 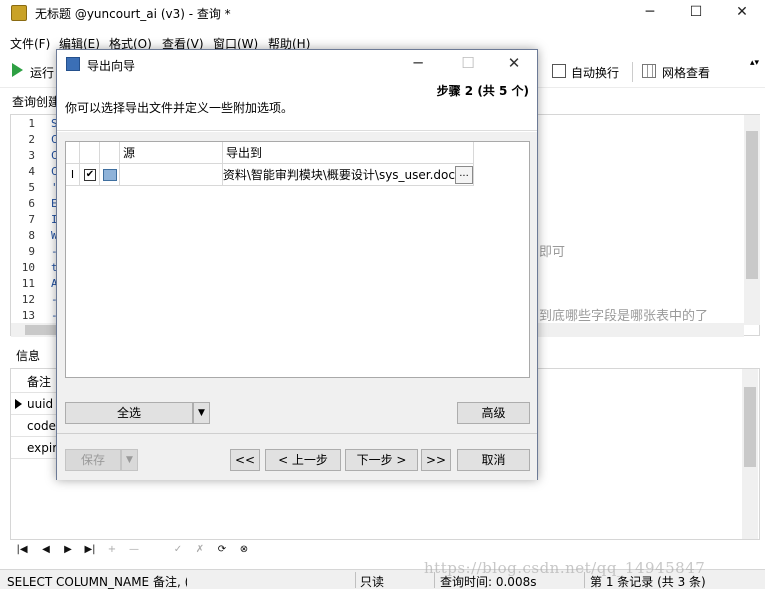 I want to click on result-vertical-scrollbar, so click(x=750, y=454).